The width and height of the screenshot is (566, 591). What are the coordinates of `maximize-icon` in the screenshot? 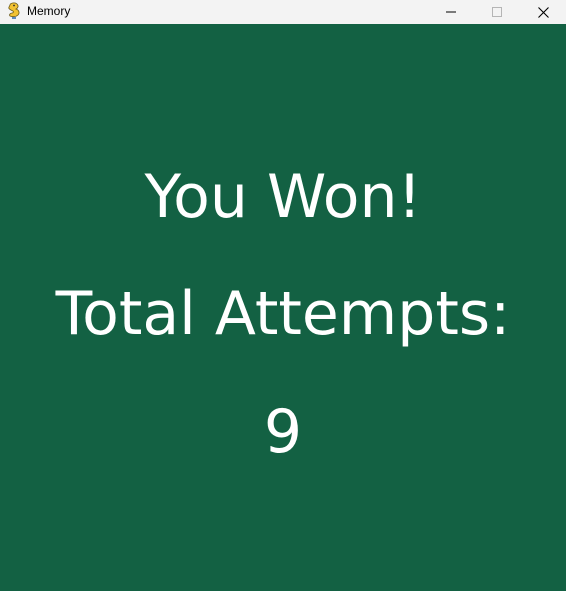 It's located at (497, 12).